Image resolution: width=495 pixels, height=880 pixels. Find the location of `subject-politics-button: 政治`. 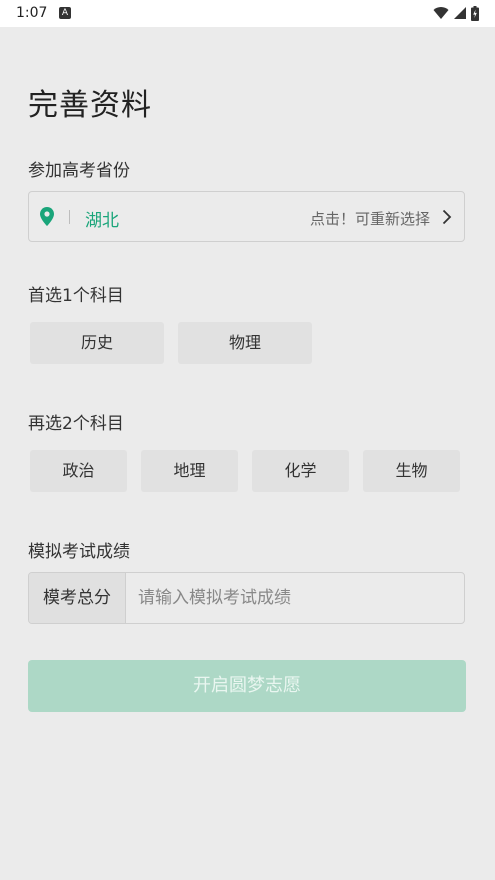

subject-politics-button: 政治 is located at coordinates (78, 471).